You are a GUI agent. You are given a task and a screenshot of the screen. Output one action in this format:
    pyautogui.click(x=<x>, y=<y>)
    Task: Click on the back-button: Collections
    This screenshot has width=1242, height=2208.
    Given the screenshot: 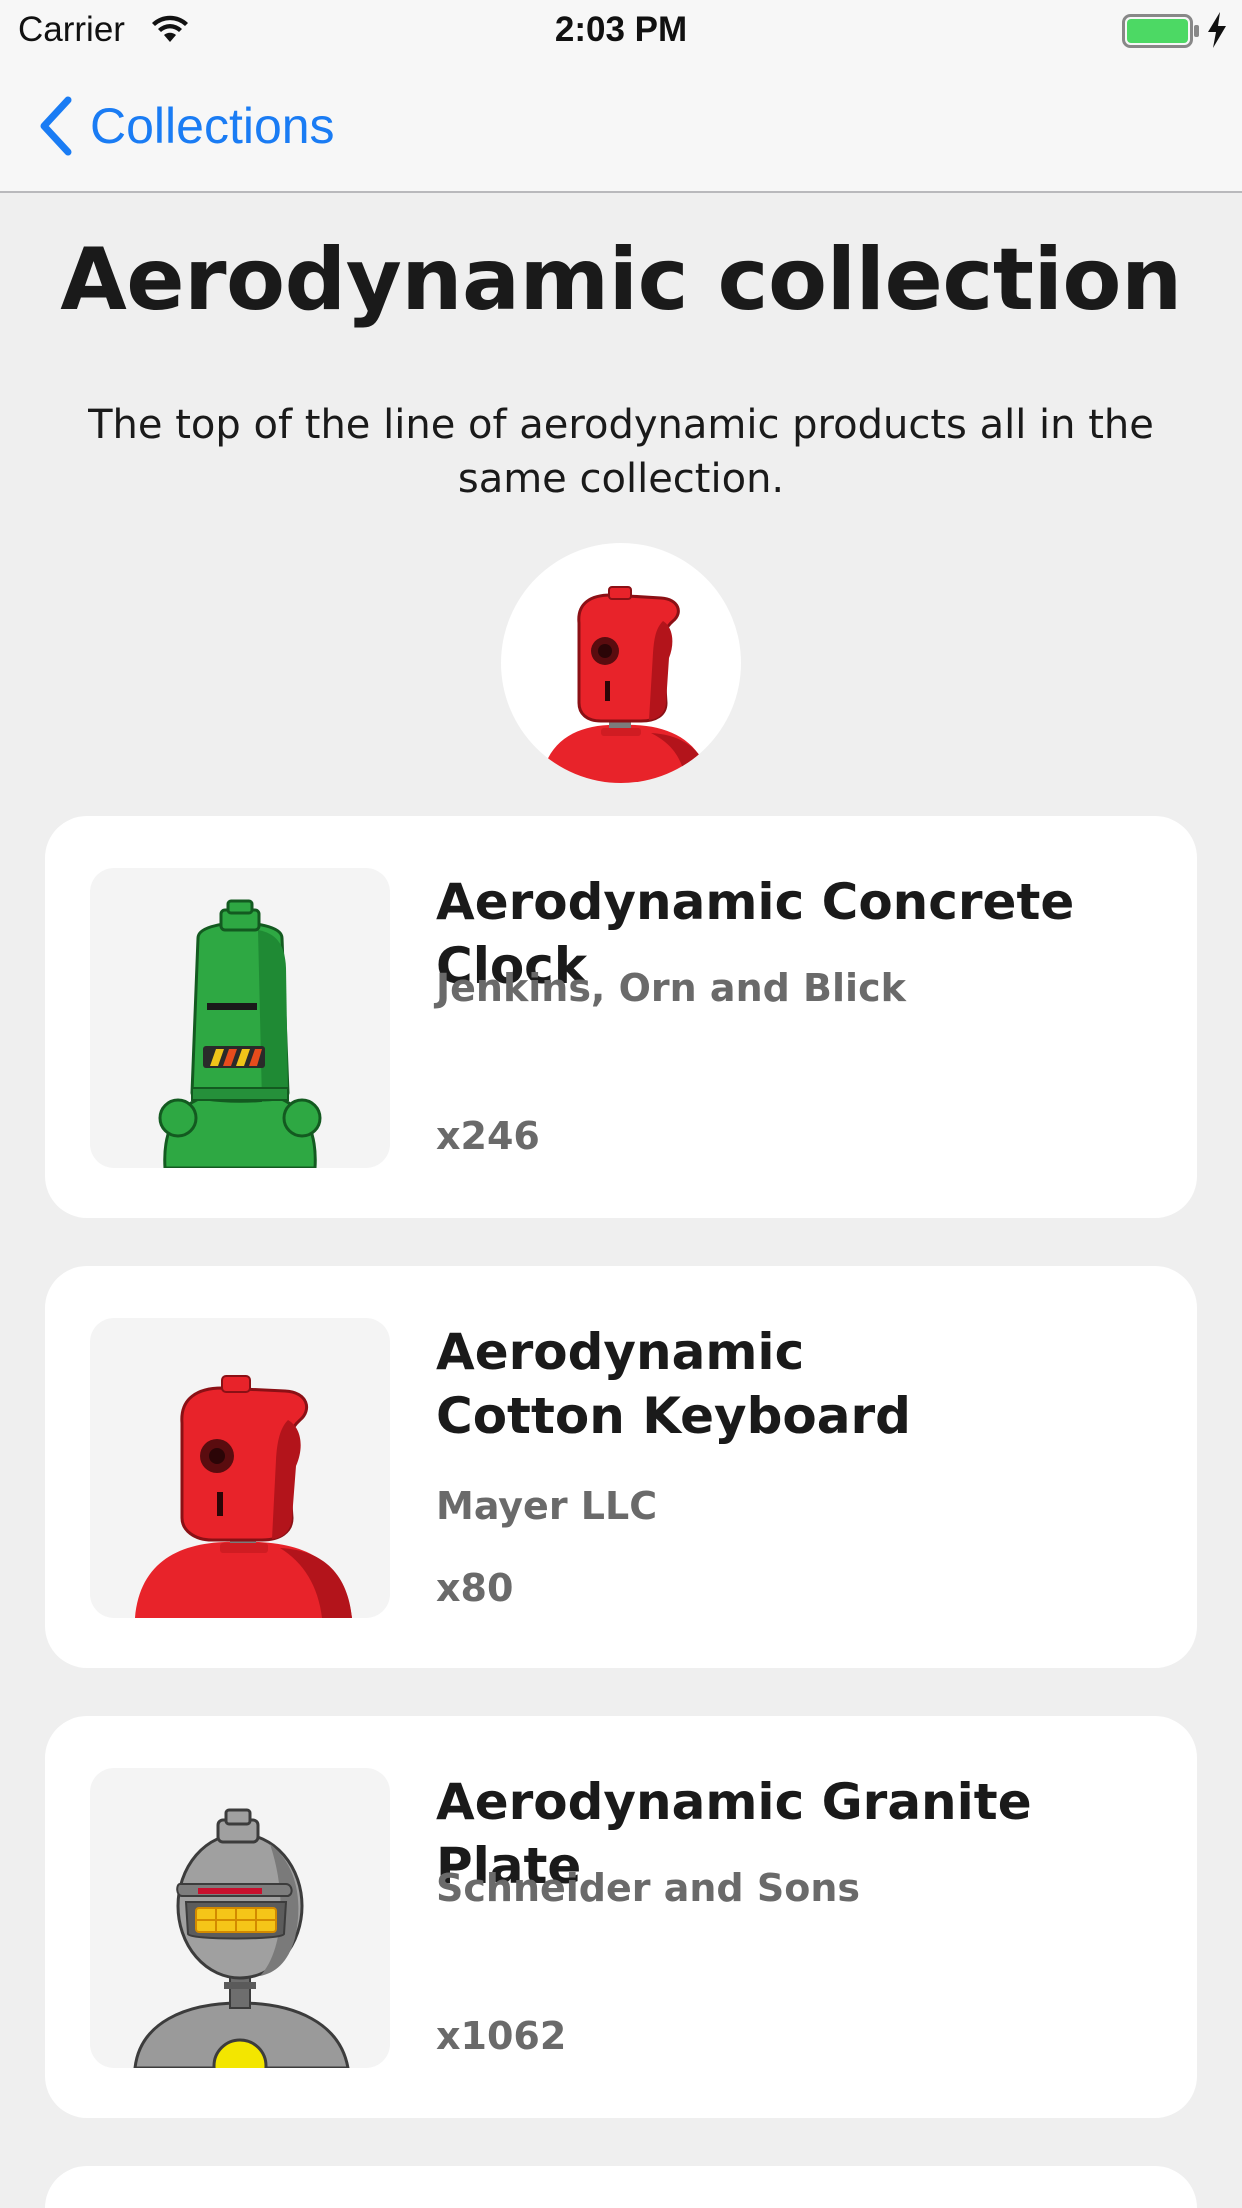 What is the action you would take?
    pyautogui.click(x=185, y=126)
    